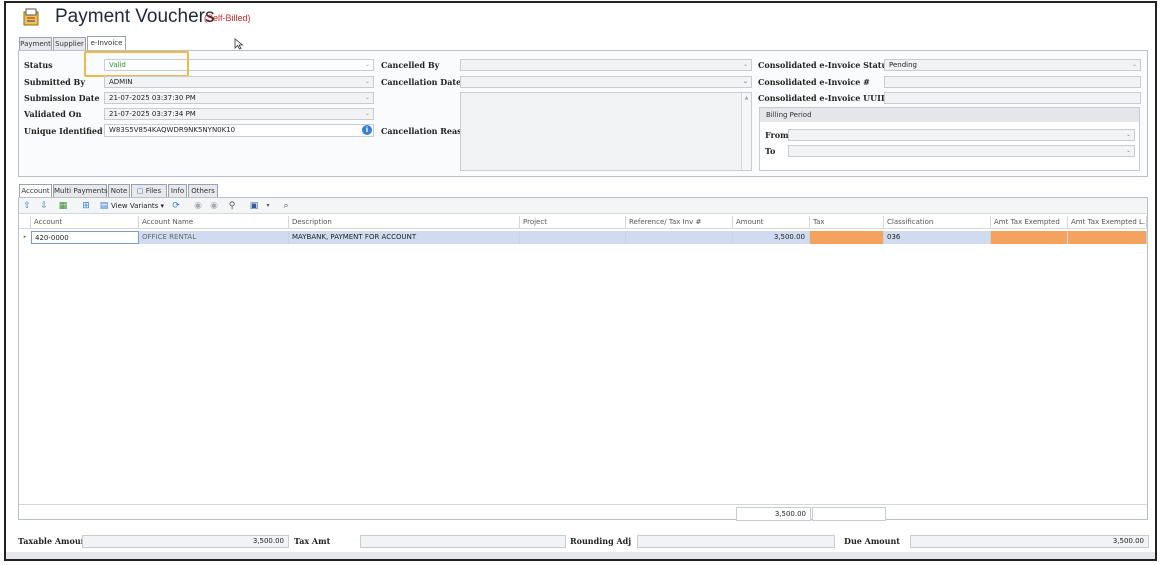 The height and width of the screenshot is (565, 1167). What do you see at coordinates (949, 115) in the screenshot?
I see `billing-period-header: Billing Period` at bounding box center [949, 115].